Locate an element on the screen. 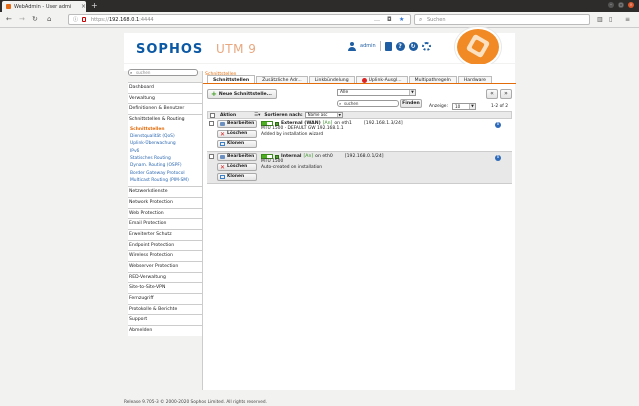  sidebar-item-definitionen: Definitionen & Benutzer is located at coordinates (165, 109).